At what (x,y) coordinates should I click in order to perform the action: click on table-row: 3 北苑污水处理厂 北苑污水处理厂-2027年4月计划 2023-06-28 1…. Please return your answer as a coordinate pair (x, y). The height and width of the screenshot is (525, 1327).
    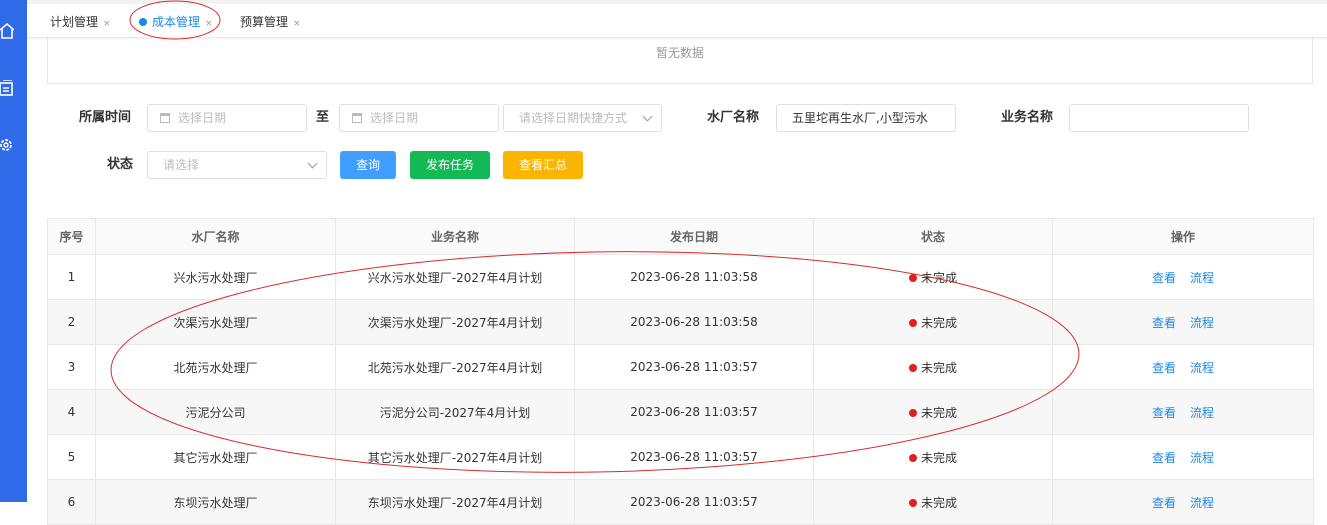
    Looking at the image, I should click on (680, 367).